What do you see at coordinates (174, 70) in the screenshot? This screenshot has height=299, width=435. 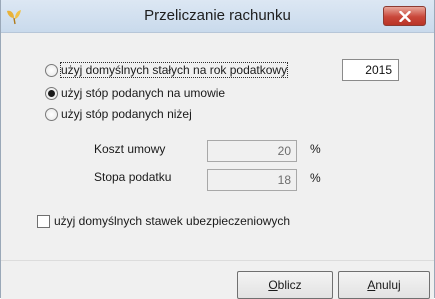 I see `radio-default-rates-label: użyj domyślnych stałych na rok podatkowy` at bounding box center [174, 70].